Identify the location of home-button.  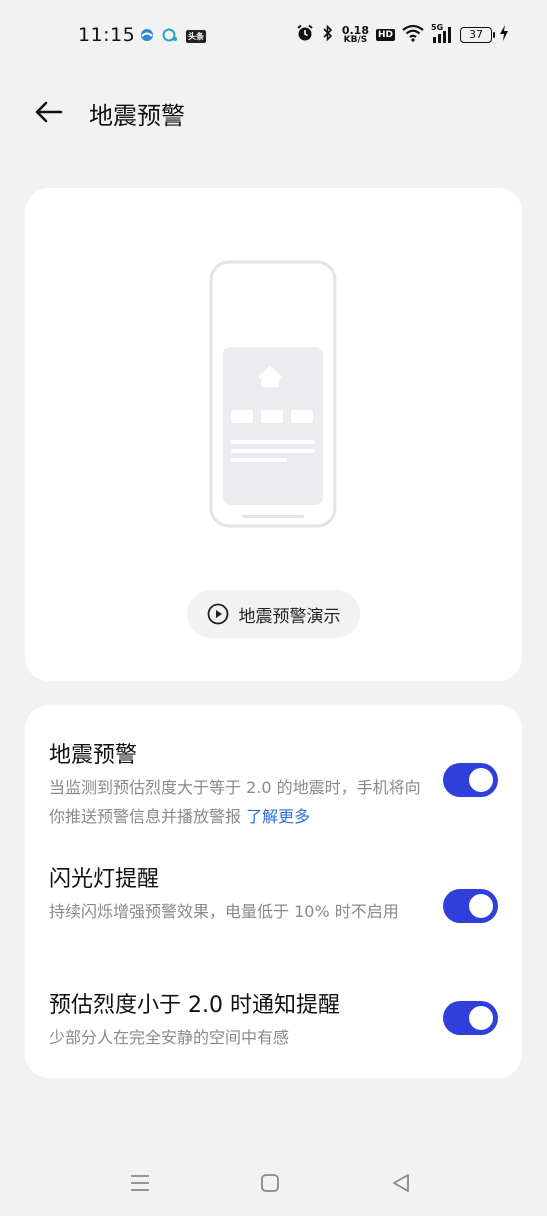
(270, 1183).